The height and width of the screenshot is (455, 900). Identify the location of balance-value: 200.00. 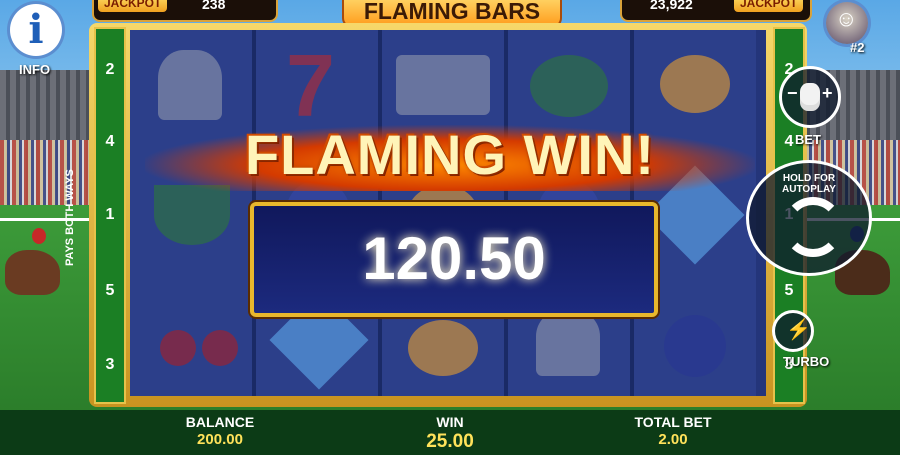
(220, 439).